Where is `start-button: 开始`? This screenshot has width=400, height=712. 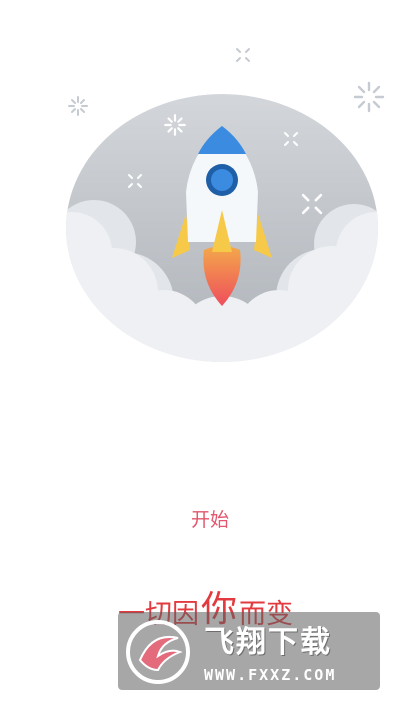
start-button: 开始 is located at coordinates (210, 518).